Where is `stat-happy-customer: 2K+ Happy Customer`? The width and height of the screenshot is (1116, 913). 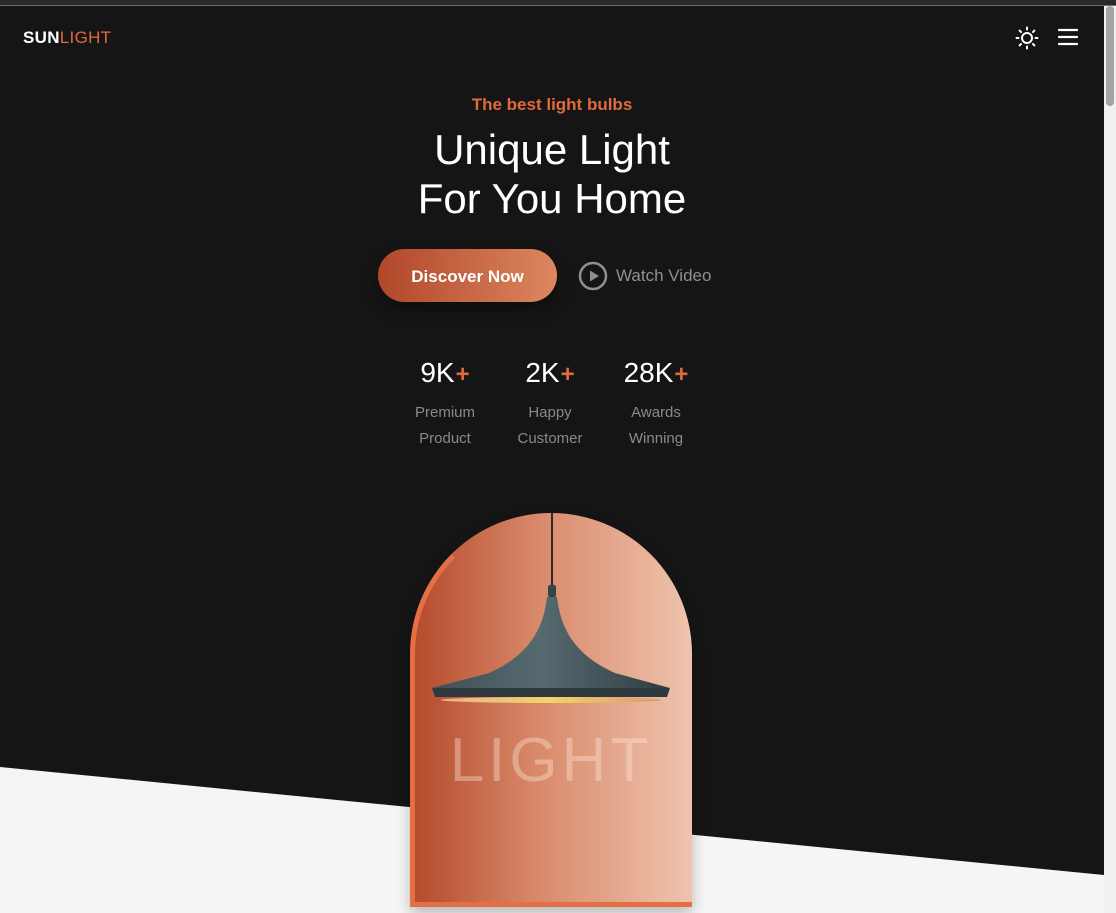 stat-happy-customer: 2K+ Happy Customer is located at coordinates (550, 404).